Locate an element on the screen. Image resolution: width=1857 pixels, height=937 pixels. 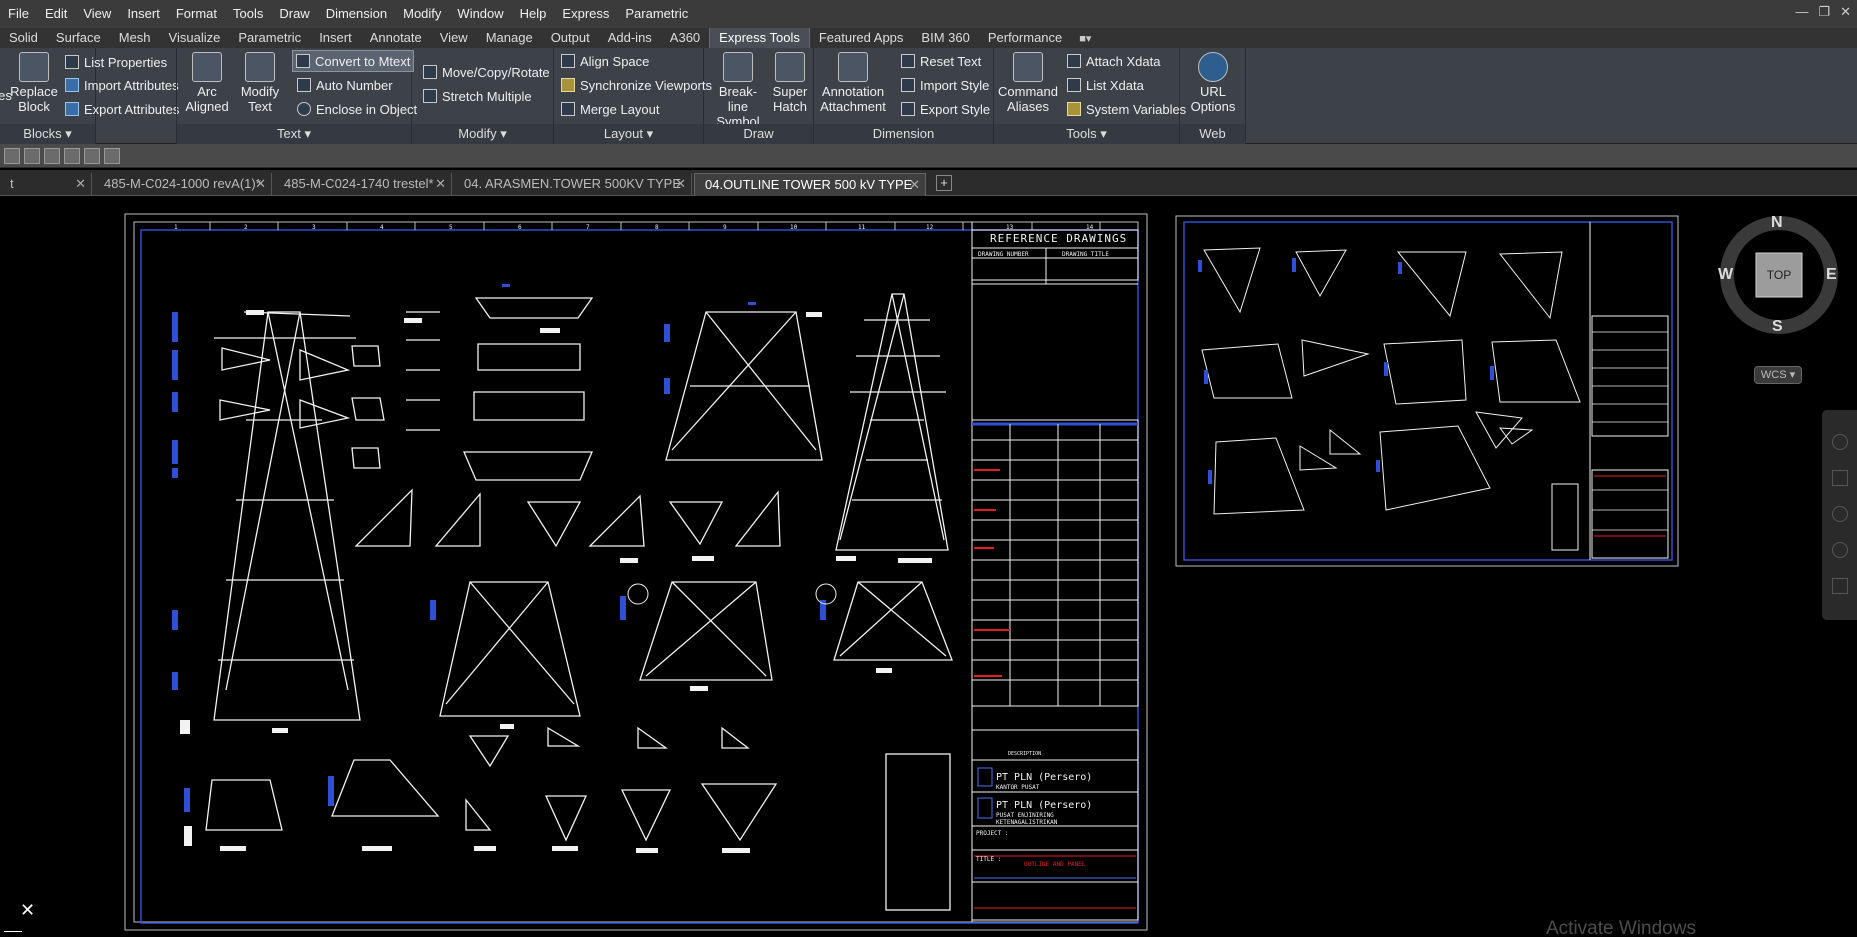
doc-tab: t ✕ is located at coordinates (46, 184).